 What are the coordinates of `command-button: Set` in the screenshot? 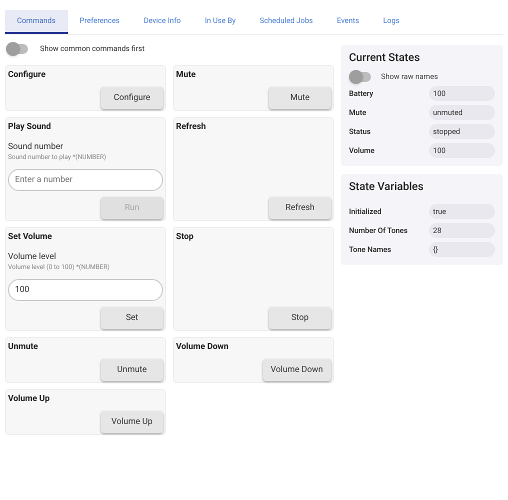 It's located at (132, 318).